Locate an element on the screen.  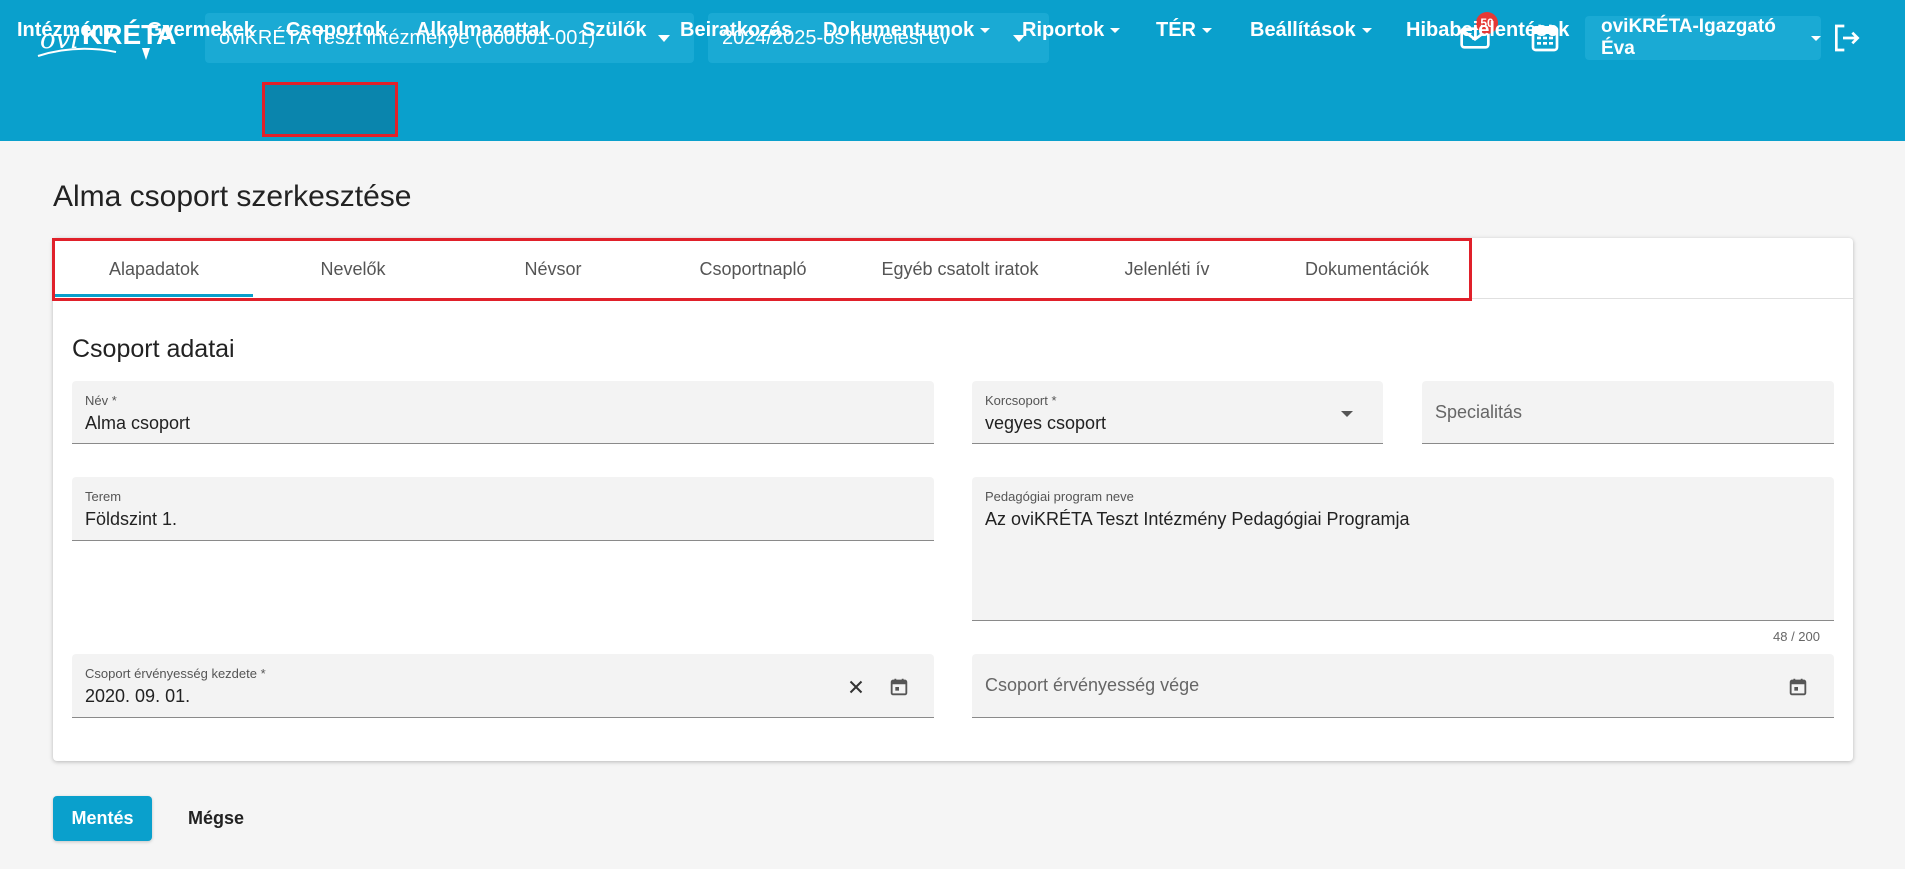
logout-icon is located at coordinates (1847, 38).